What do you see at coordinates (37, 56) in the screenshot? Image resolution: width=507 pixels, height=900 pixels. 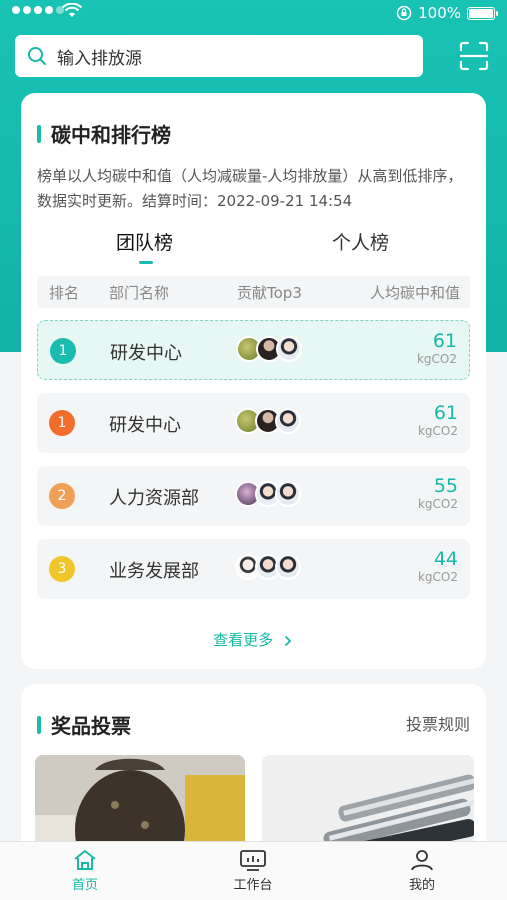 I see `search-icon` at bounding box center [37, 56].